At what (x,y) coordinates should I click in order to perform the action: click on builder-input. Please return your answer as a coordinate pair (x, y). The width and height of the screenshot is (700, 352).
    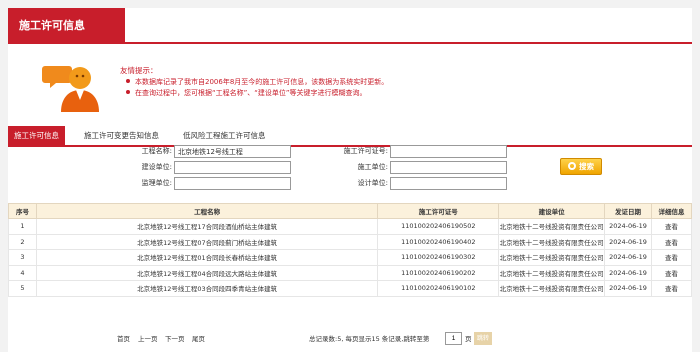
    Looking at the image, I should click on (232, 167).